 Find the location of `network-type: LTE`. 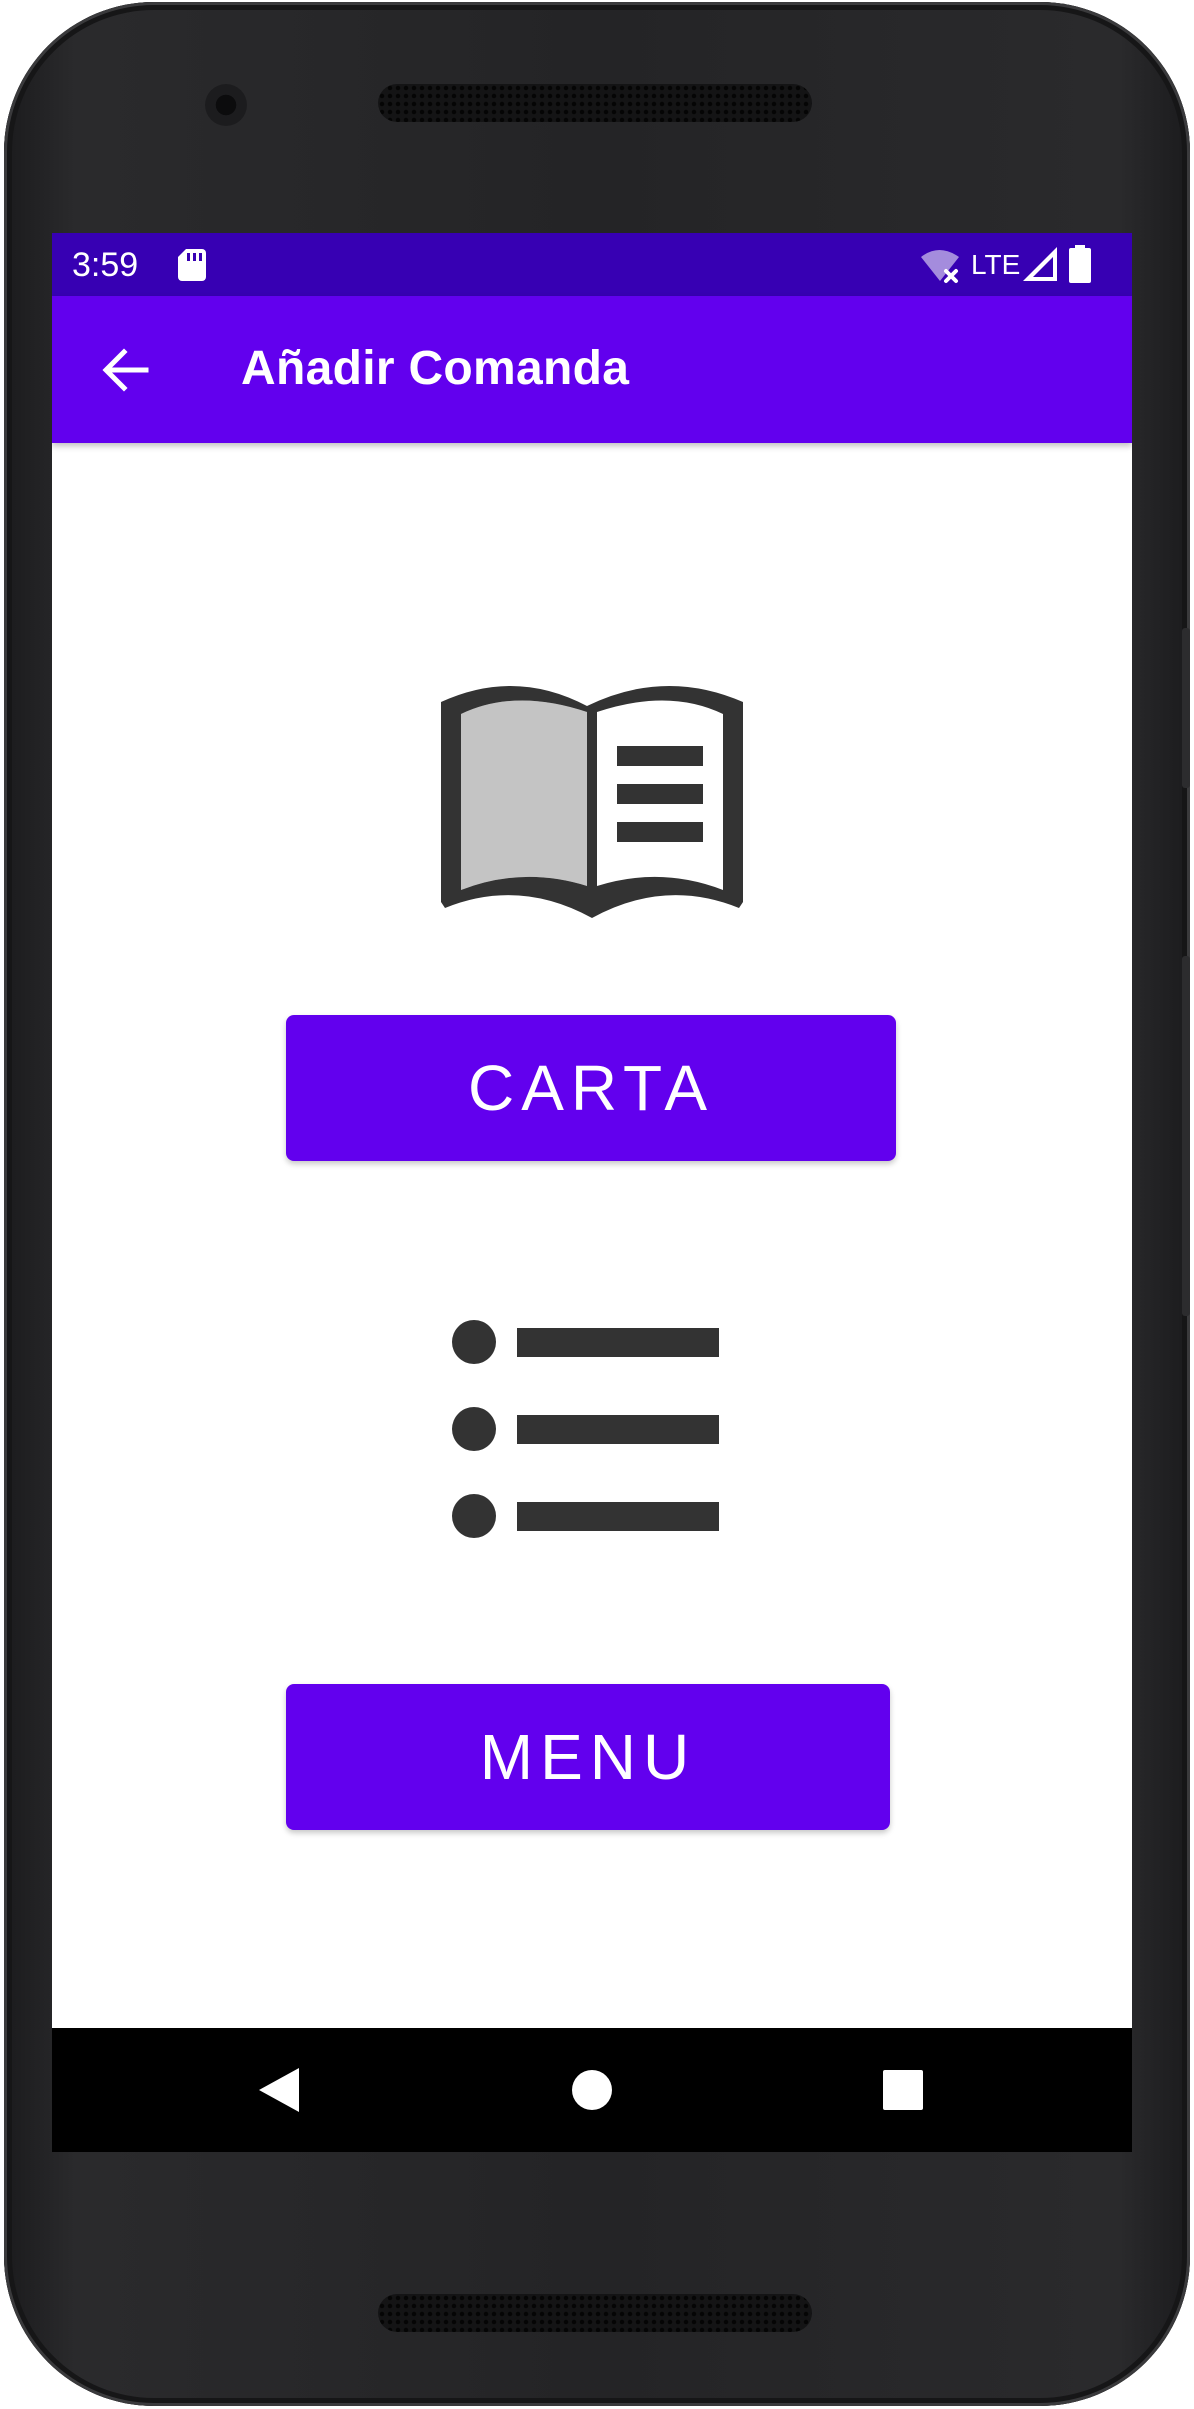

network-type: LTE is located at coordinates (996, 264).